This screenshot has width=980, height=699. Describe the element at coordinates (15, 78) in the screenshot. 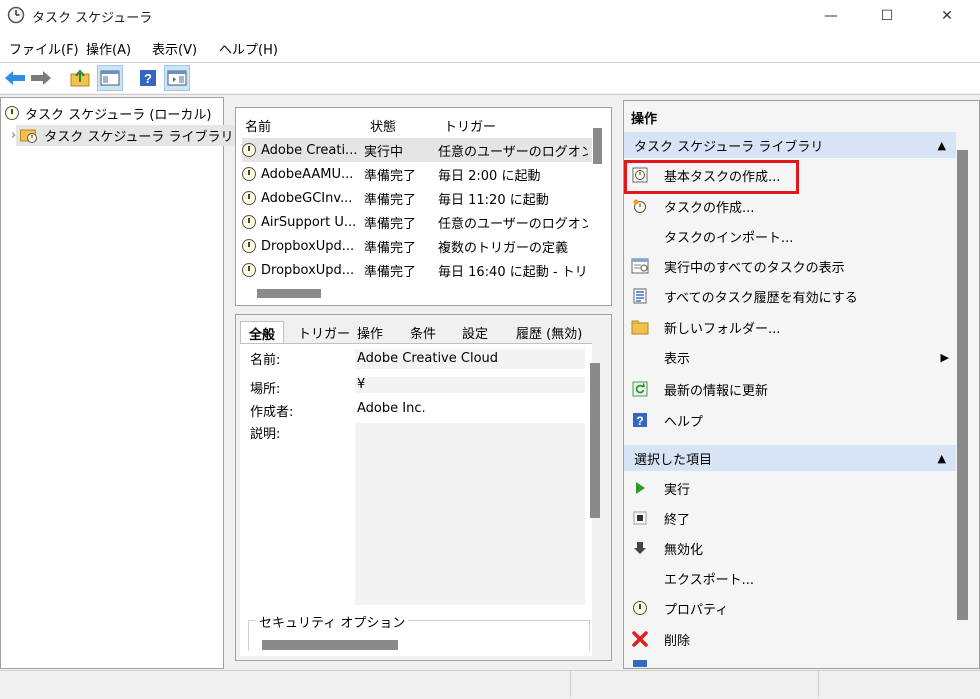

I see `back-arrow-icon` at that location.